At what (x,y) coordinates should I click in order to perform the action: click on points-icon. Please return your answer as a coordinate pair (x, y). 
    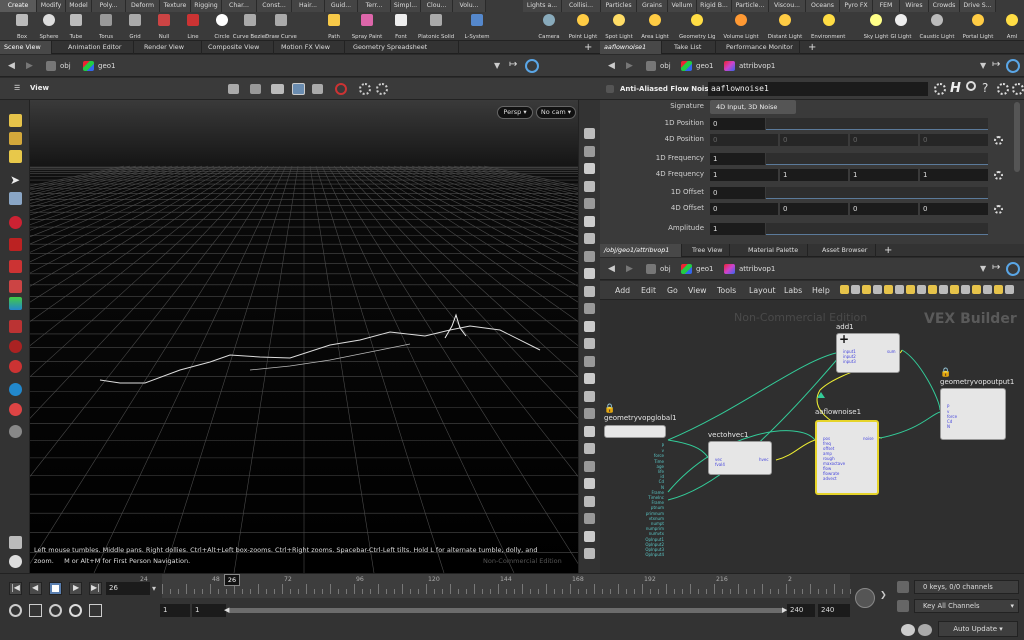
    Looking at the image, I should click on (589, 273).